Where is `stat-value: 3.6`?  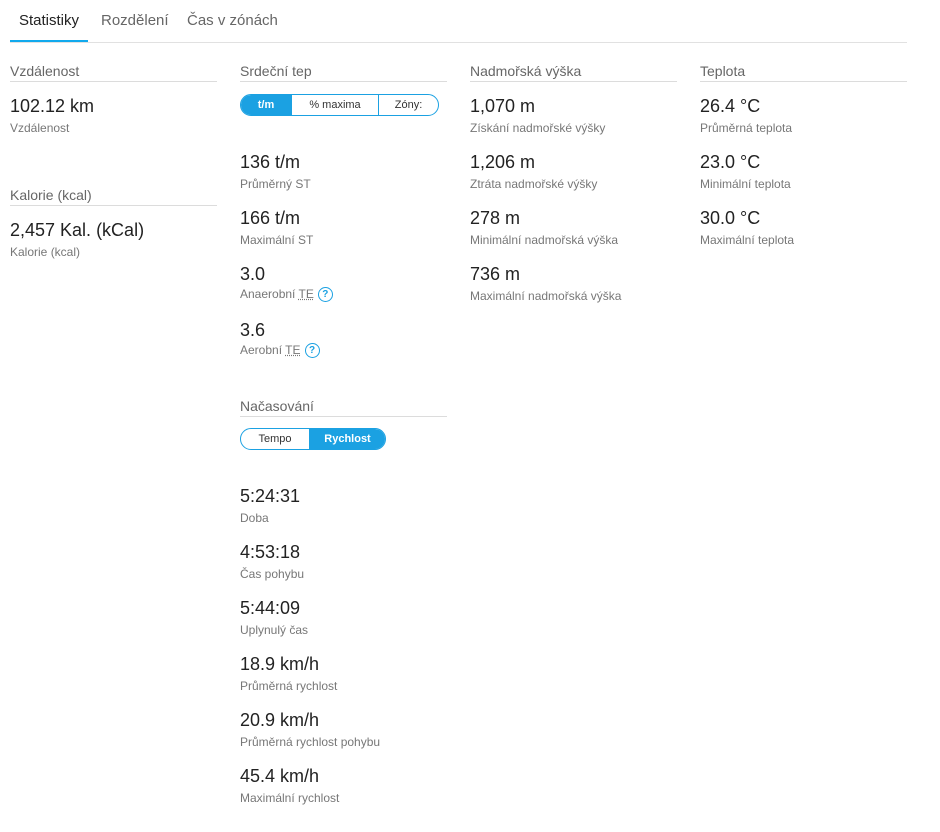 stat-value: 3.6 is located at coordinates (253, 330).